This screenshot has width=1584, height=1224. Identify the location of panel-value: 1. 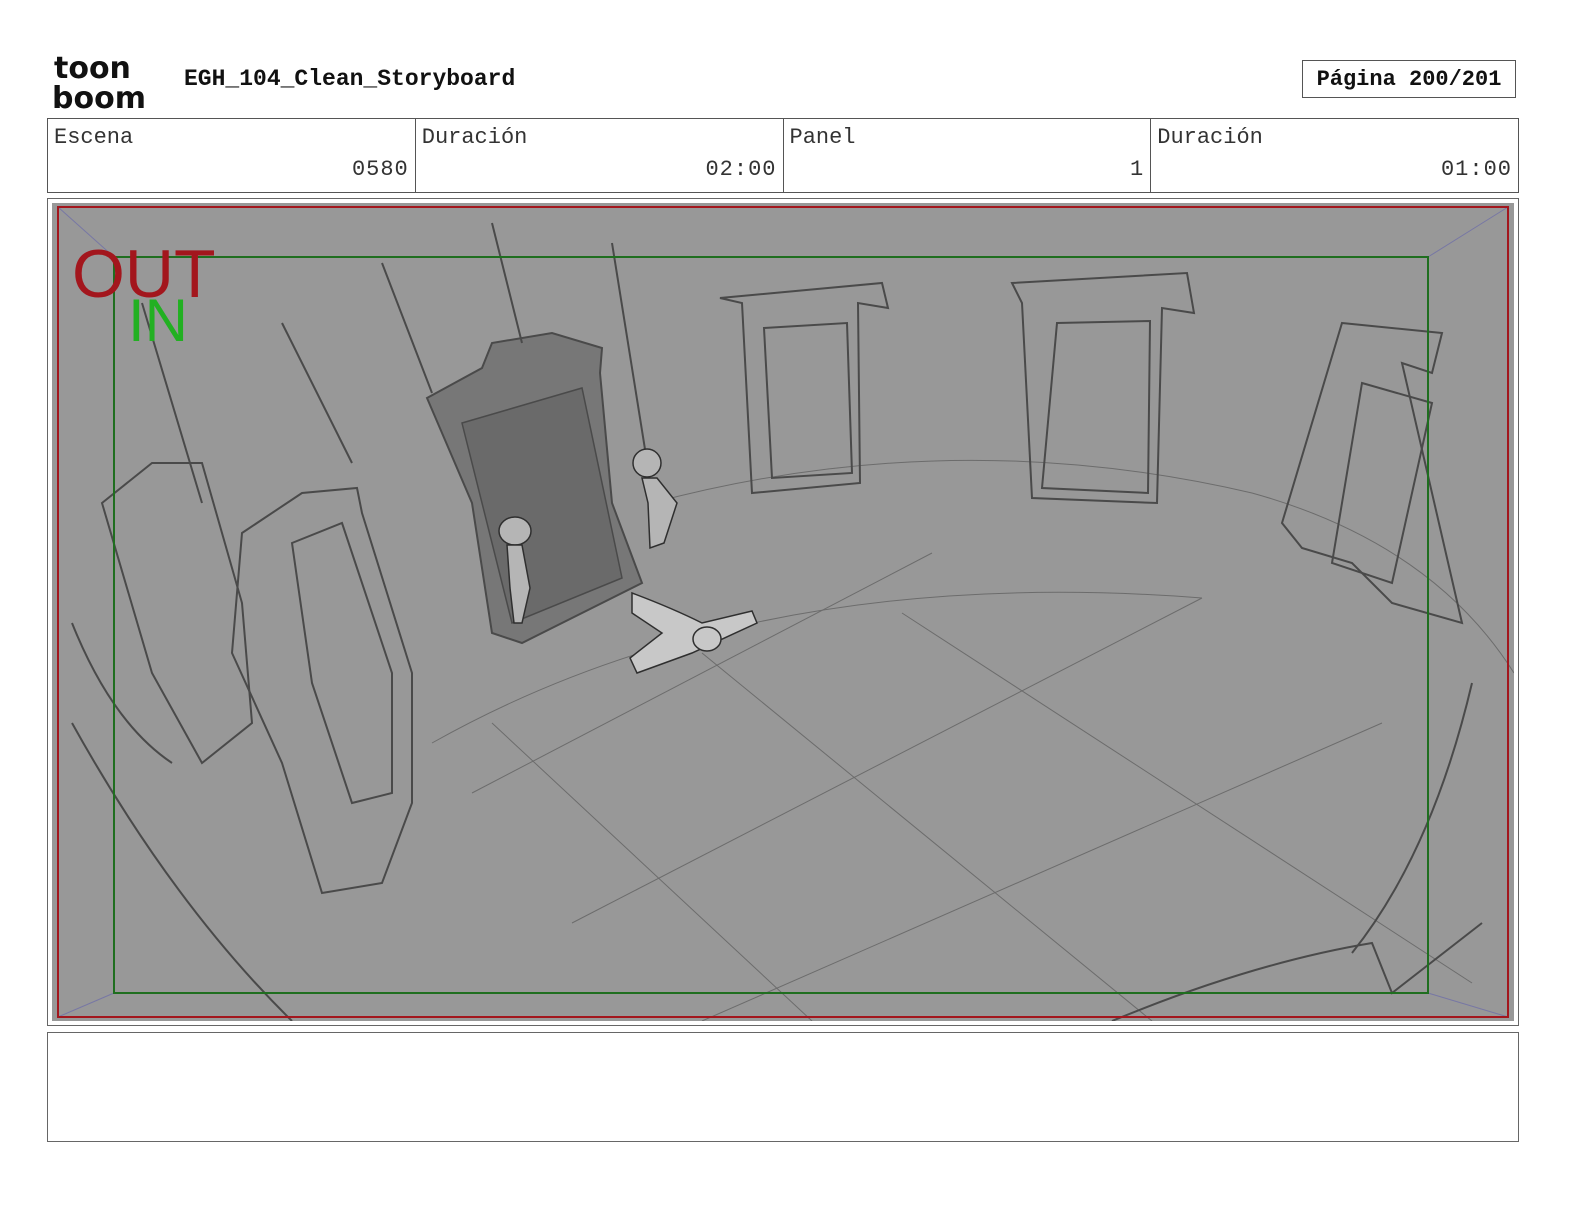
(1137, 169).